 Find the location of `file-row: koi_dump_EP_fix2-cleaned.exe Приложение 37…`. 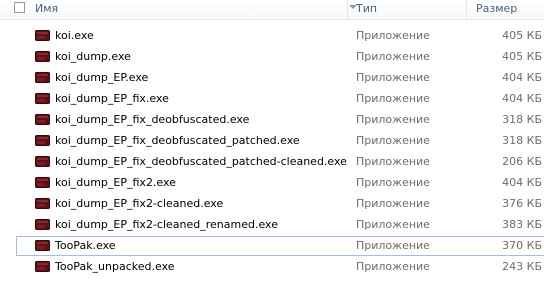

file-row: koi_dump_EP_fix2-cleaned.exe Приложение 37… is located at coordinates (272, 204).